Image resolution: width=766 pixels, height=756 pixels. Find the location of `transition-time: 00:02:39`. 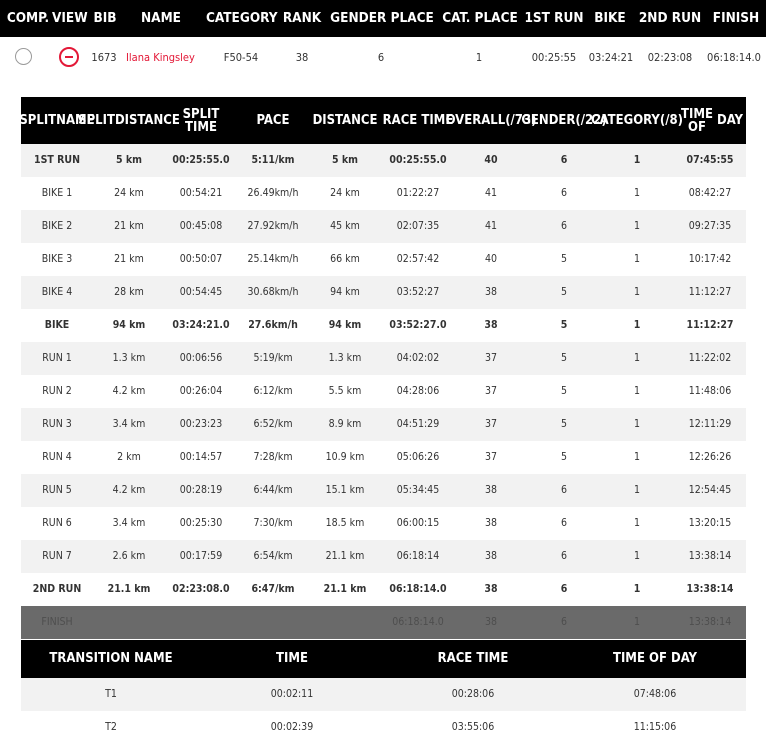

transition-time: 00:02:39 is located at coordinates (292, 727).